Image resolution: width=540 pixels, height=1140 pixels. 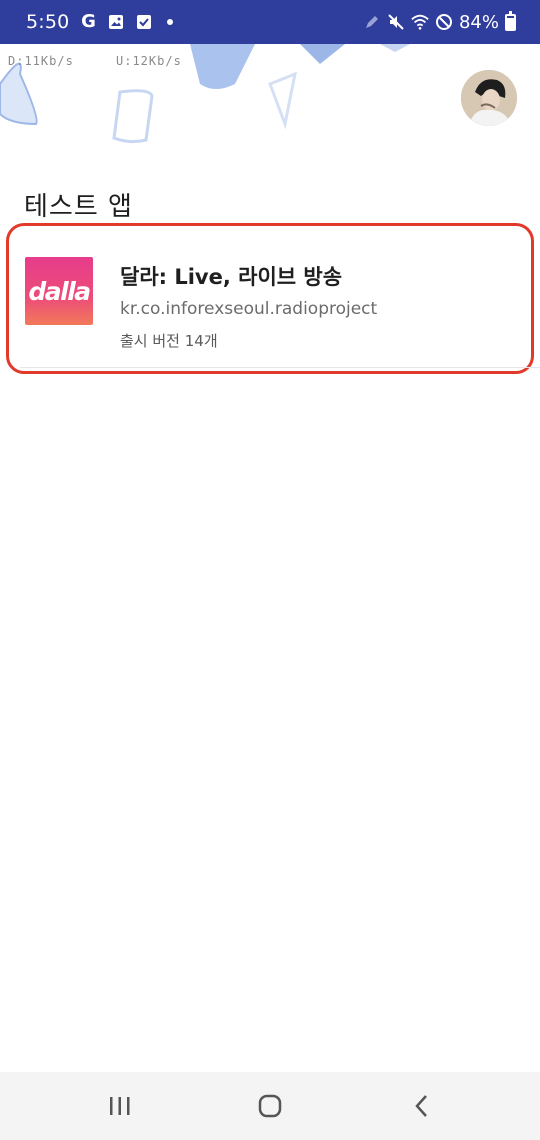 What do you see at coordinates (231, 277) in the screenshot?
I see `app-name: 달라: Live, 라이브 방송` at bounding box center [231, 277].